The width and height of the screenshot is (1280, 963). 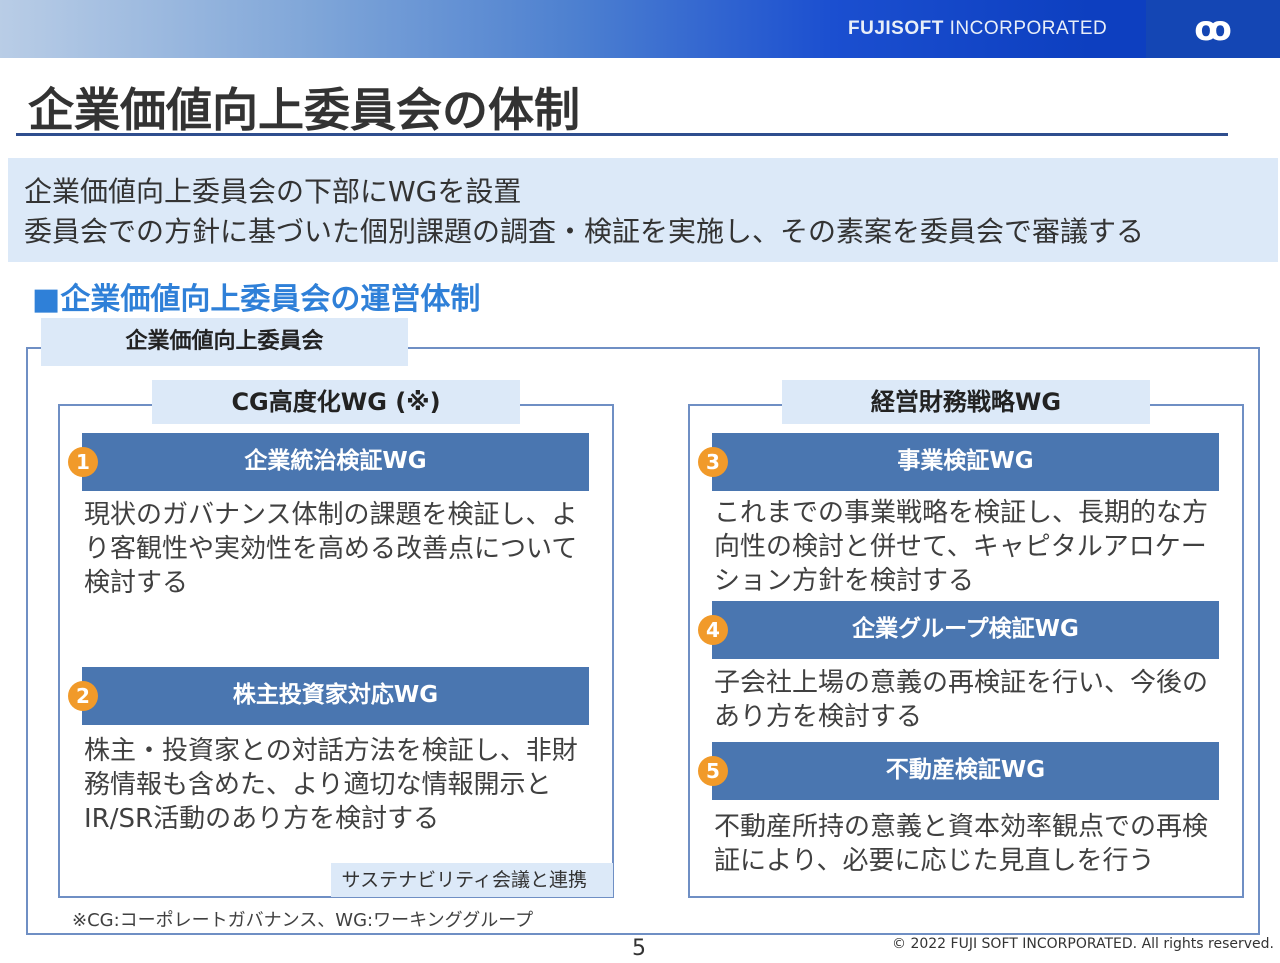 What do you see at coordinates (713, 771) in the screenshot?
I see `number-badge-5: 5` at bounding box center [713, 771].